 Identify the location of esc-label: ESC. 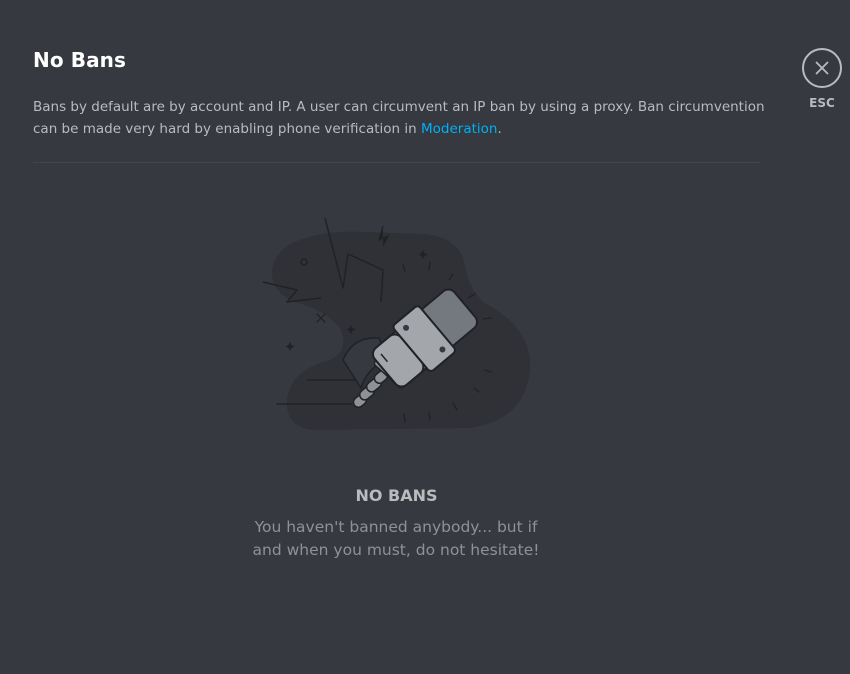
(822, 103).